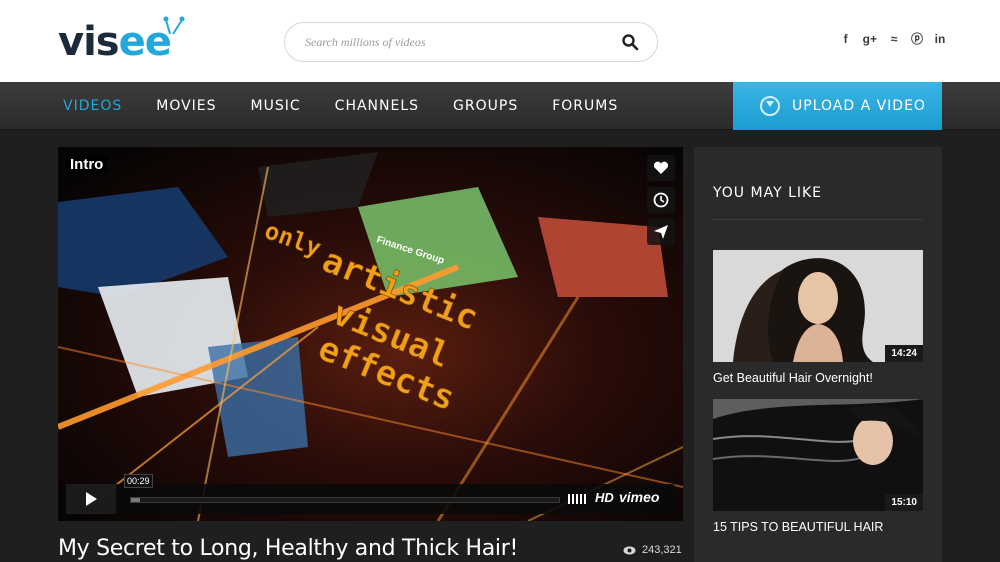  What do you see at coordinates (940, 39) in the screenshot?
I see `linkedin-icon: in` at bounding box center [940, 39].